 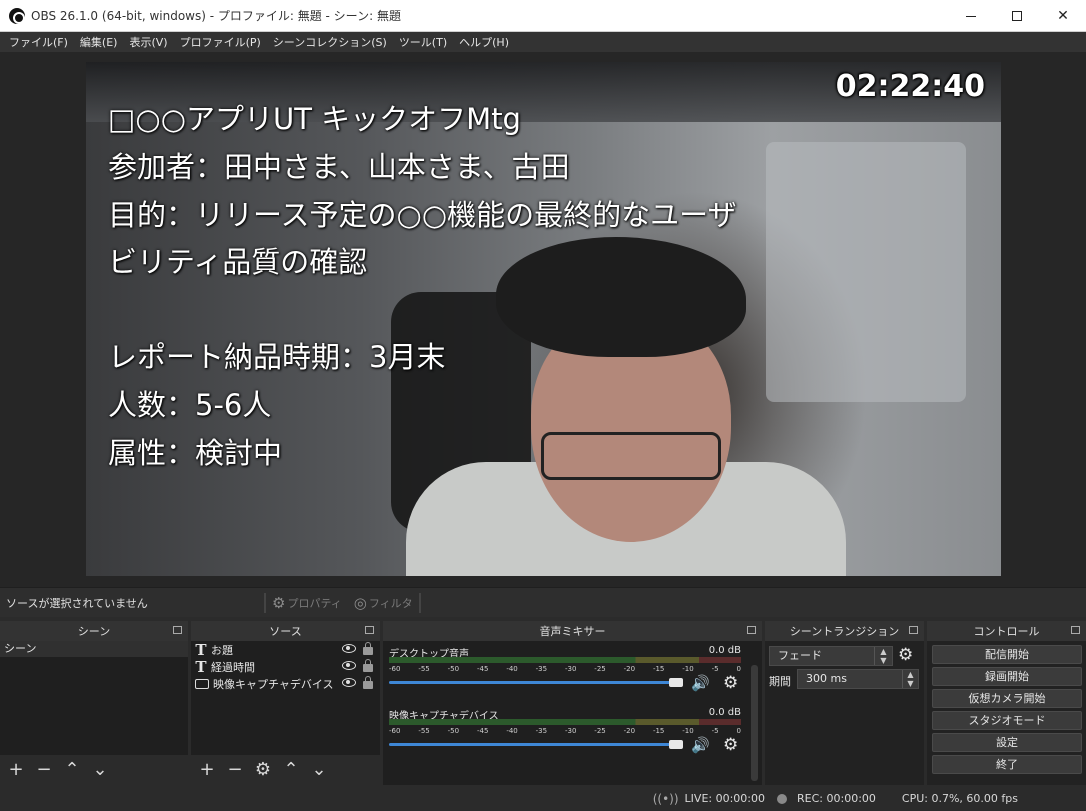 I want to click on move-scene-up-button: ⌃, so click(x=72, y=770).